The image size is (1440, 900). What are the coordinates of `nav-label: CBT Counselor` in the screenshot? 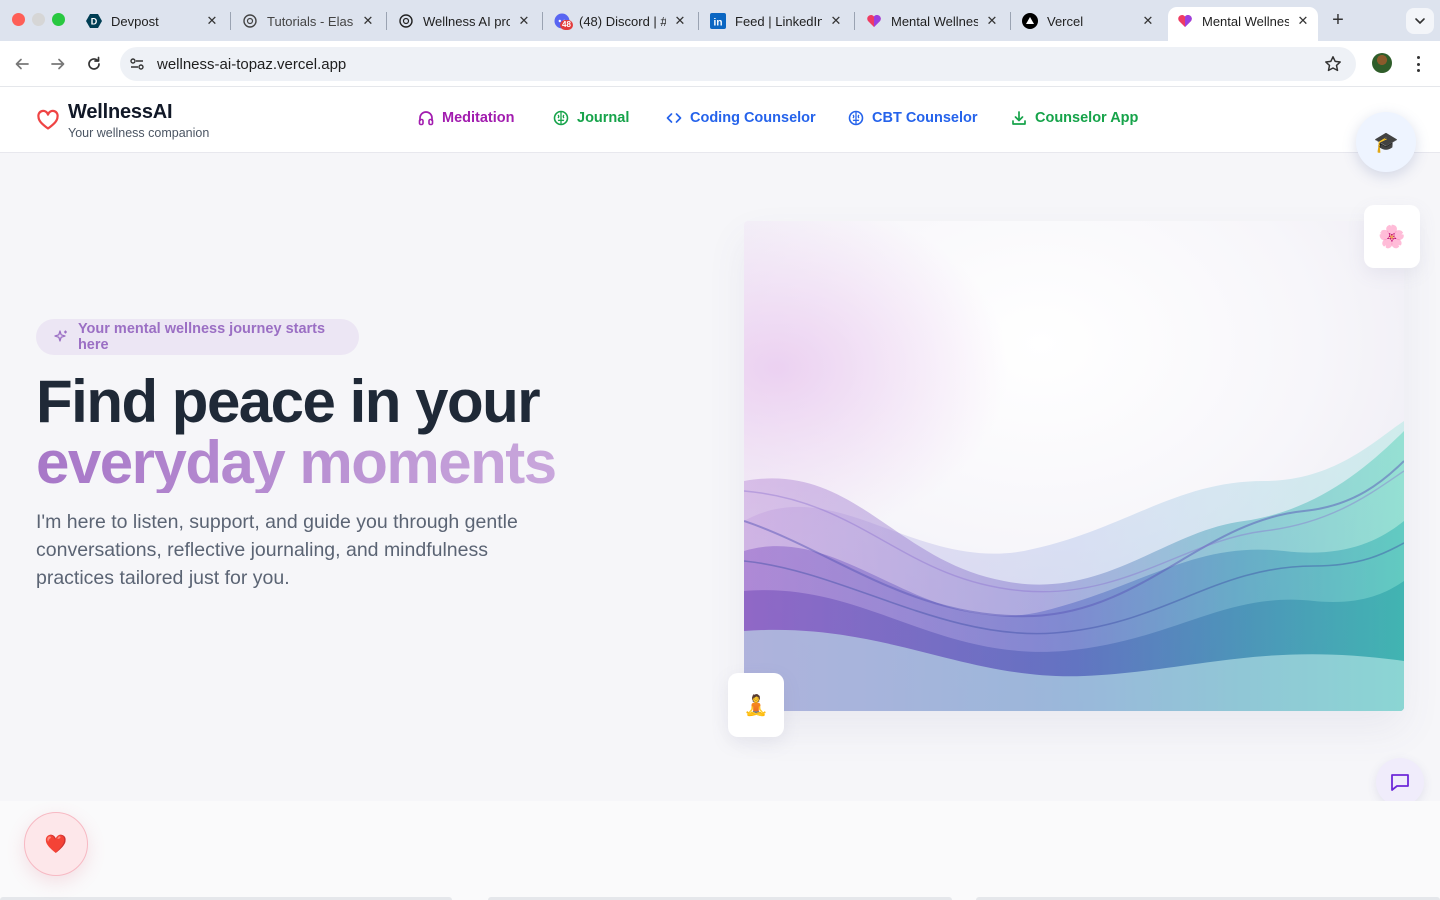 It's located at (925, 118).